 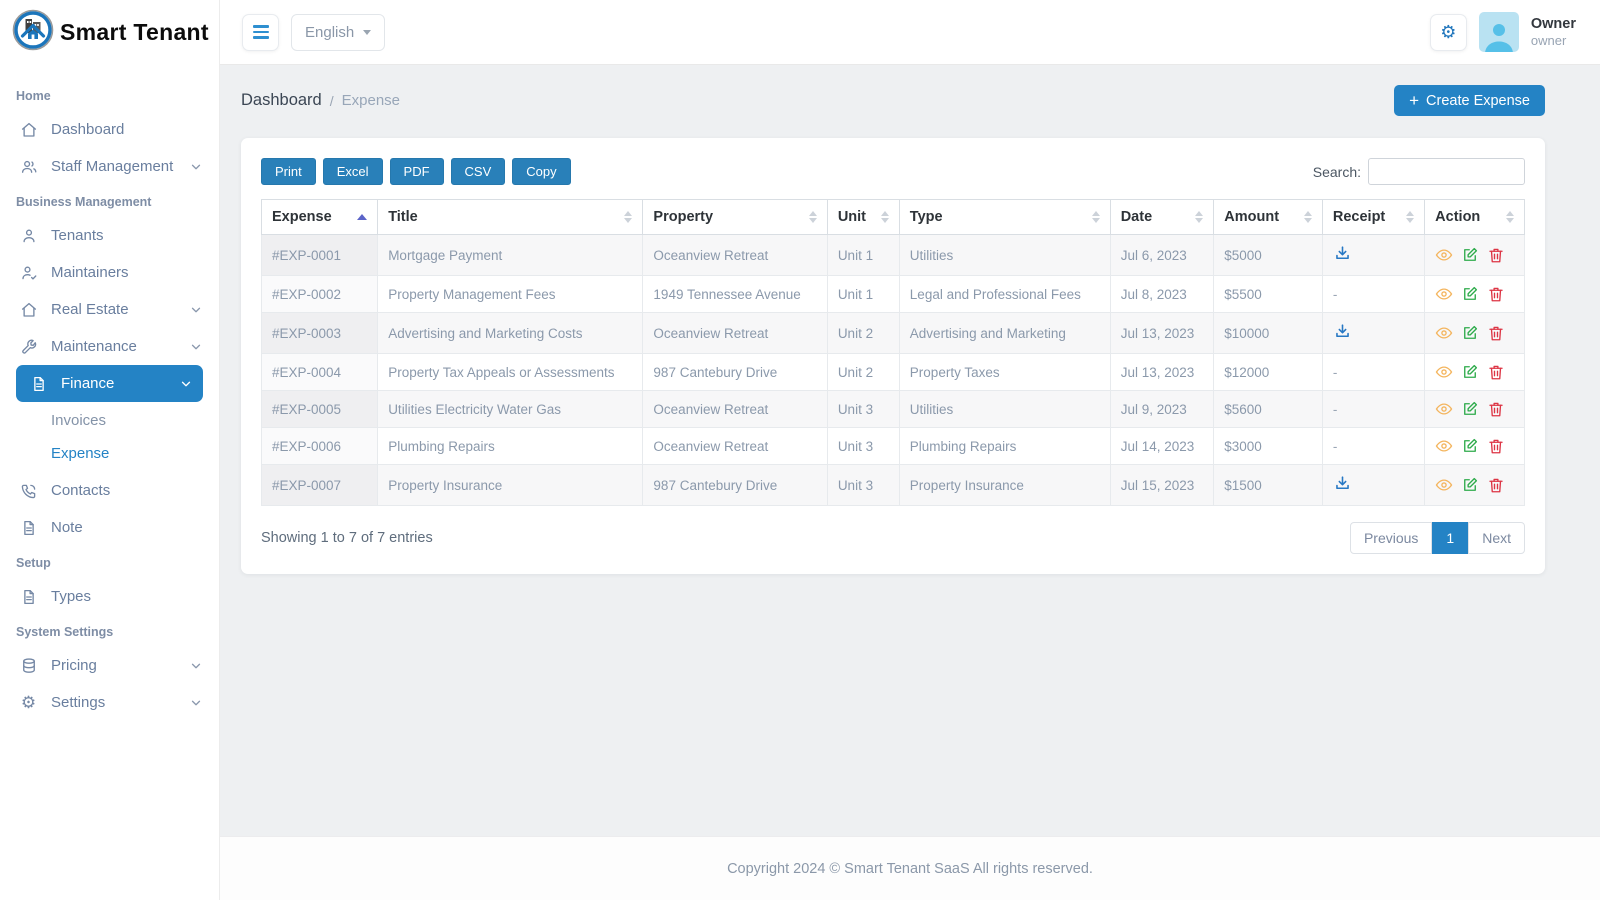 What do you see at coordinates (109, 346) in the screenshot?
I see `sidebar-item-maintenance: Maintenance` at bounding box center [109, 346].